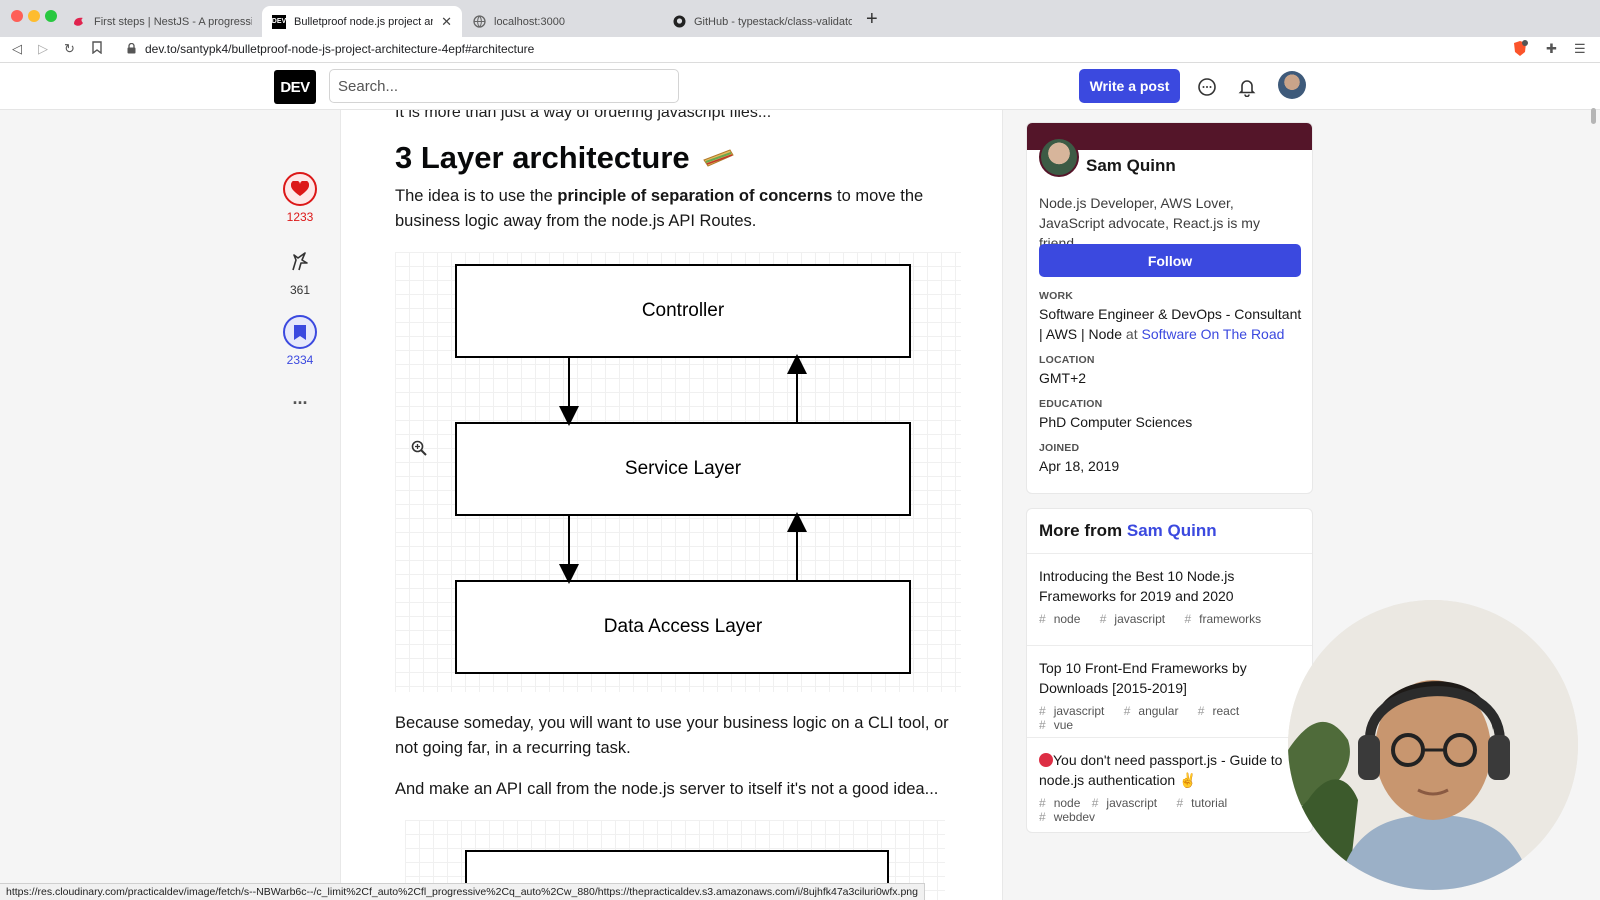  I want to click on red-circle-icon, so click(1046, 760).